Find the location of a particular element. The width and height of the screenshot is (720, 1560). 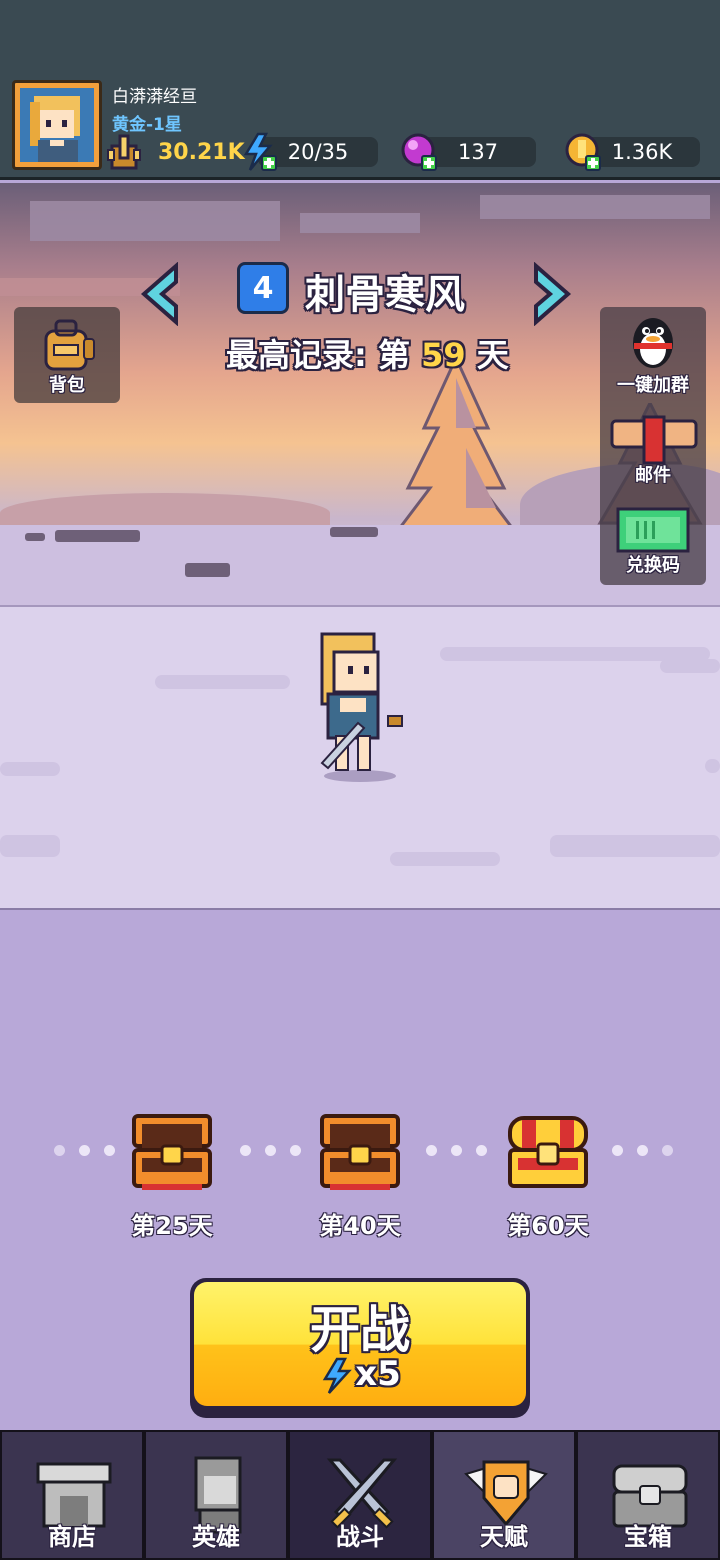

start-cost-value: x5 is located at coordinates (378, 1374).